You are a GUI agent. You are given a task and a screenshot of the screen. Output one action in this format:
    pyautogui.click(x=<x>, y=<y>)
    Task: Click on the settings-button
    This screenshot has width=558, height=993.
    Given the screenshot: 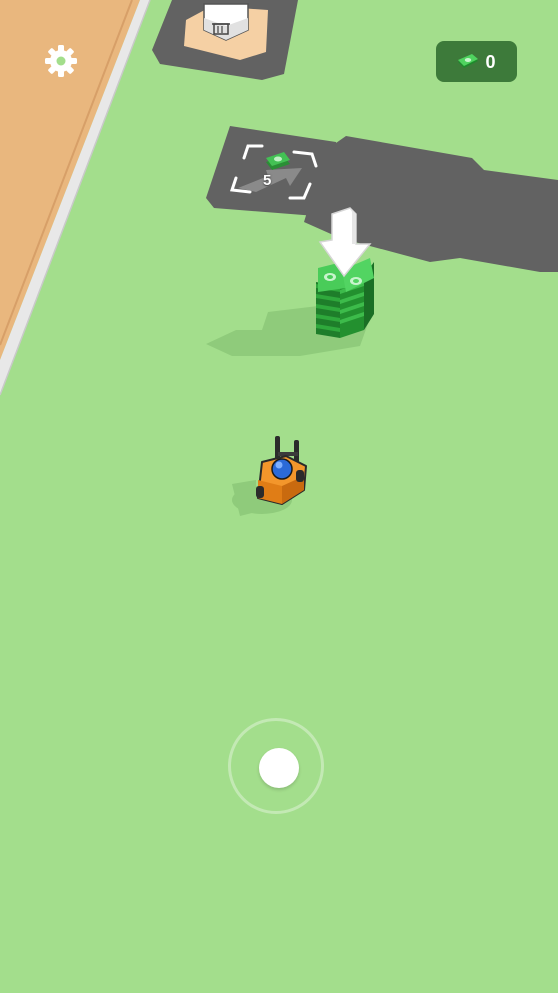 What is the action you would take?
    pyautogui.click(x=61, y=61)
    